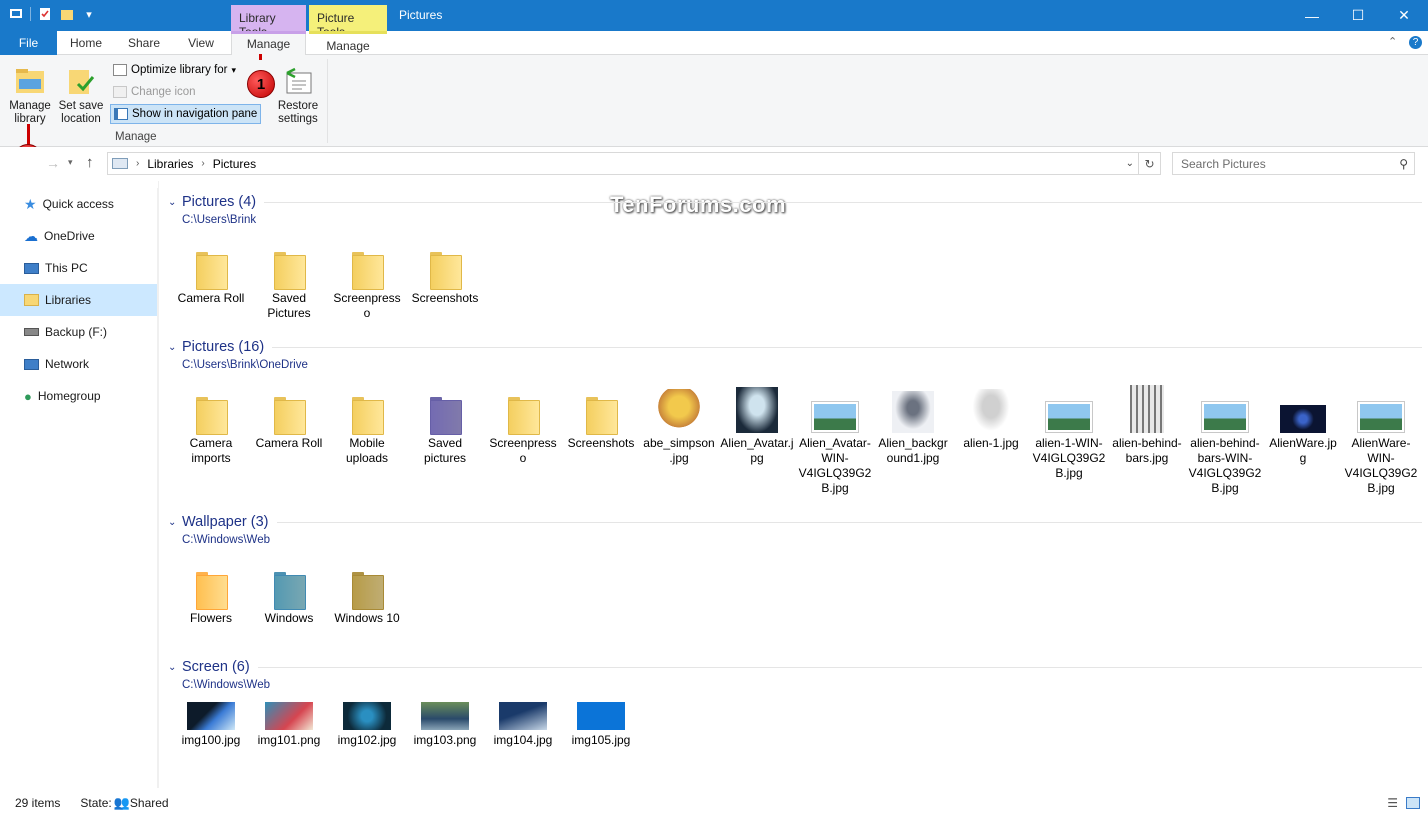  What do you see at coordinates (170, 164) in the screenshot?
I see `breadcrumb-libraries: Libraries` at bounding box center [170, 164].